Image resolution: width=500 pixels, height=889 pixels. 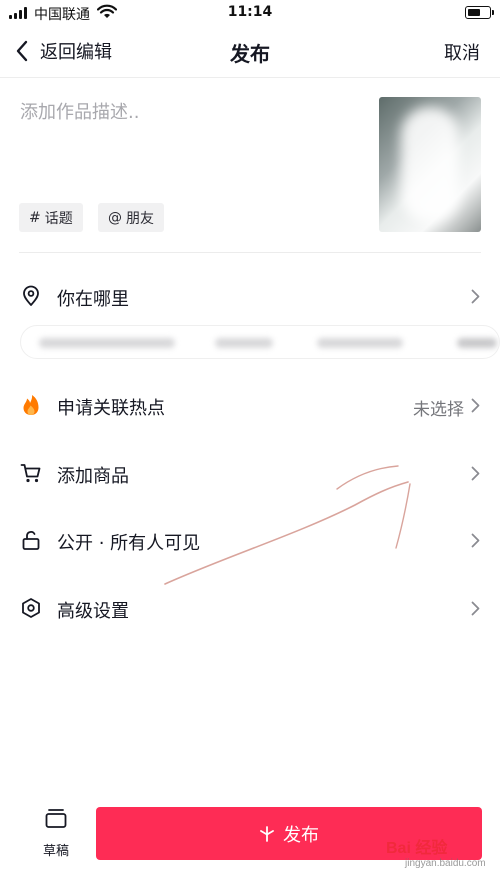 I want to click on hotspot-label: 申请关联热点, so click(x=111, y=408).